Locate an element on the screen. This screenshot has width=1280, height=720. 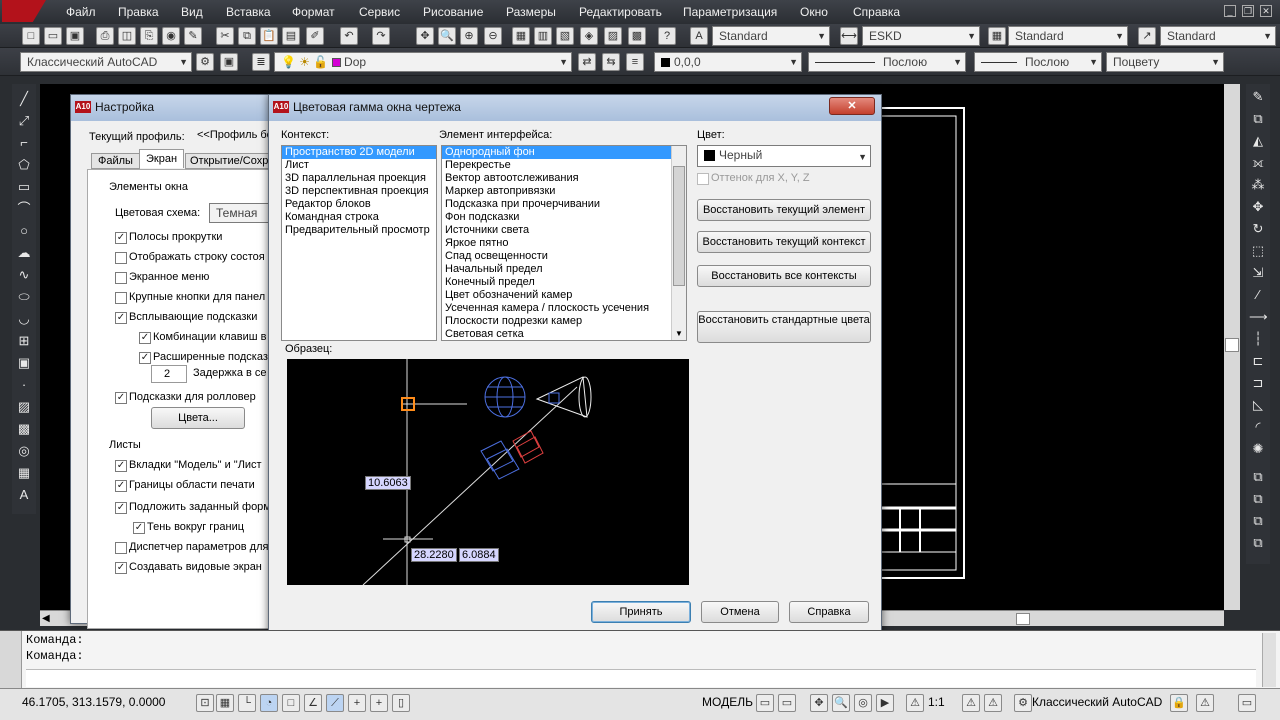
autocad-logo-icon is located at coordinates (24, 11).